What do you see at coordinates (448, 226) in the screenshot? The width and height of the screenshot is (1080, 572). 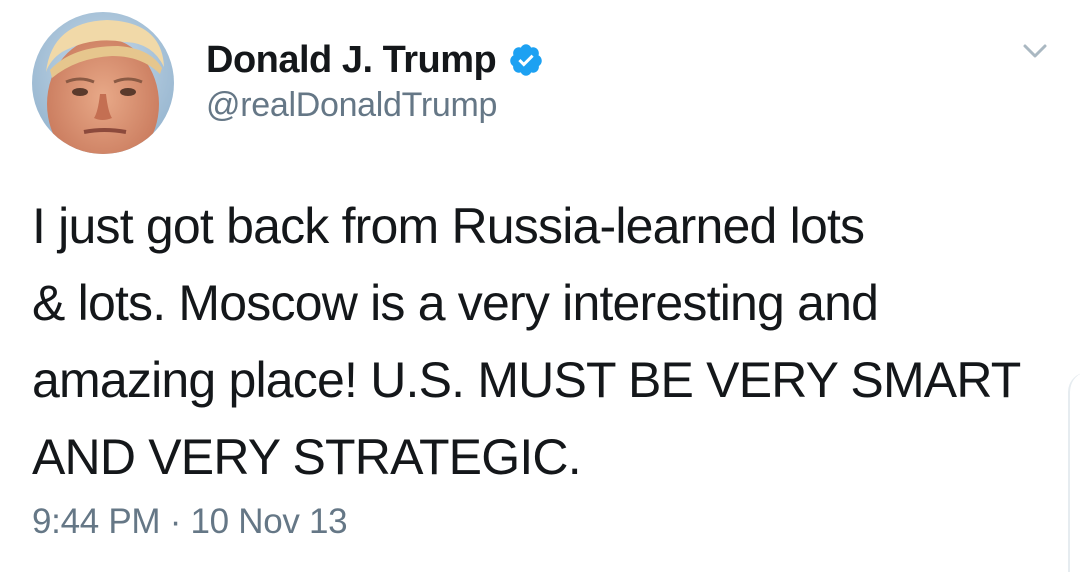 I see `tweet-text-line: I just got back from Russia-learned lots` at bounding box center [448, 226].